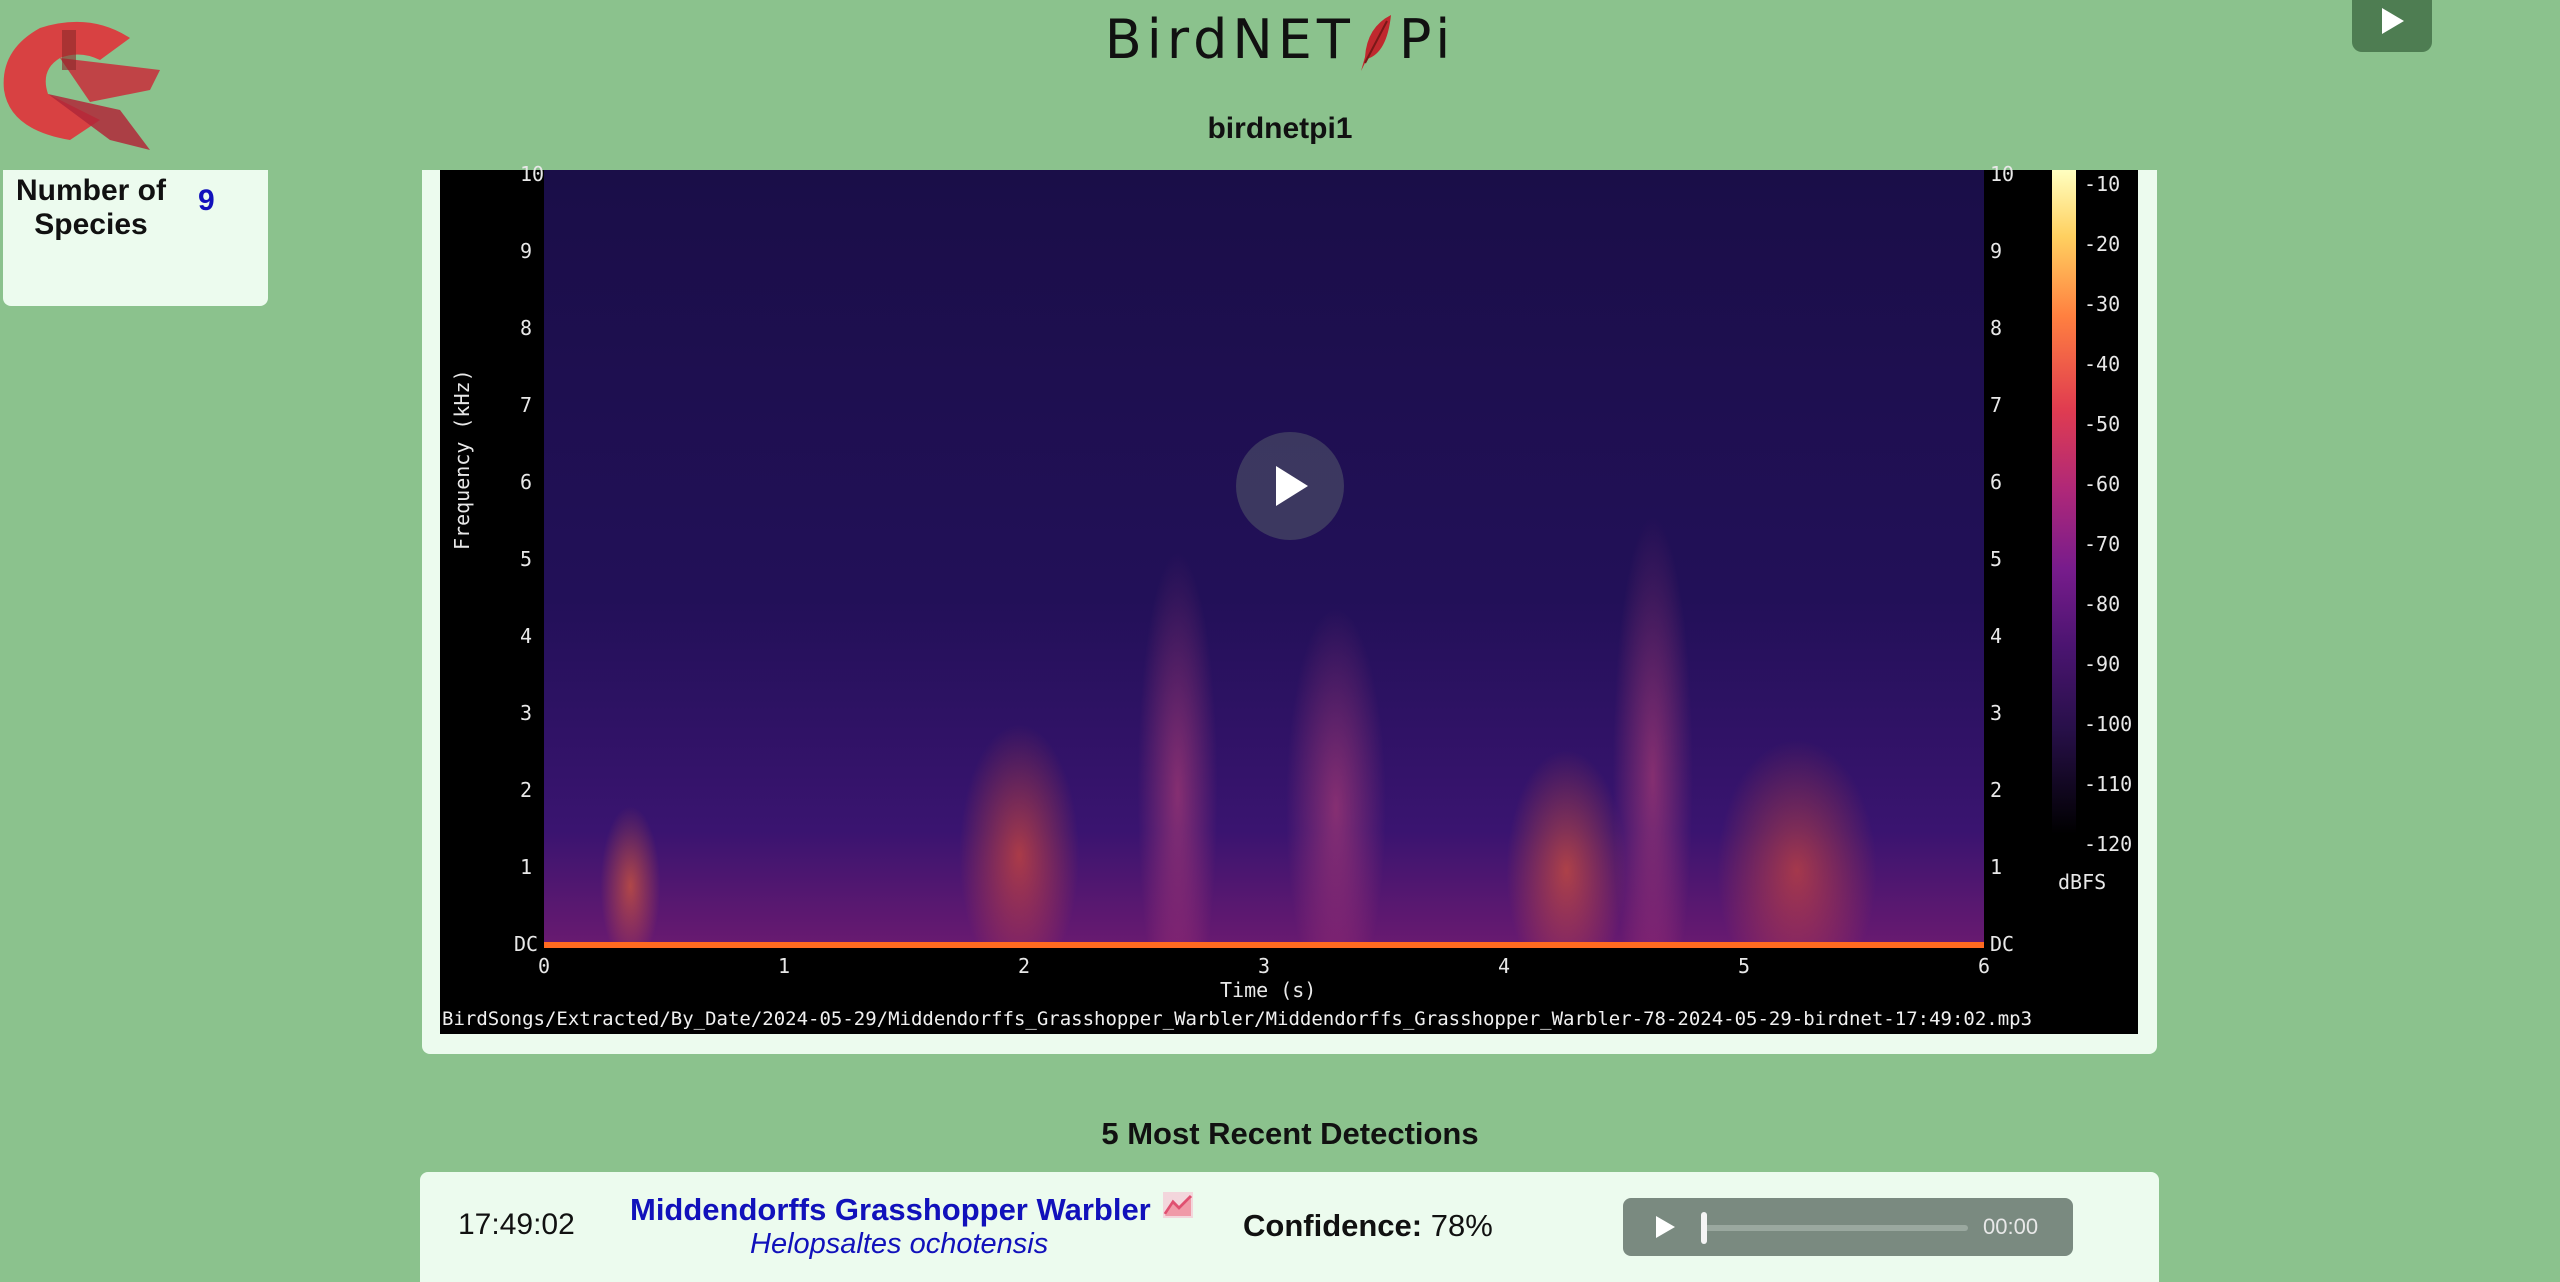 The height and width of the screenshot is (1282, 2560). Describe the element at coordinates (1996, 867) in the screenshot. I see `y-tick-label-right: 1` at that location.